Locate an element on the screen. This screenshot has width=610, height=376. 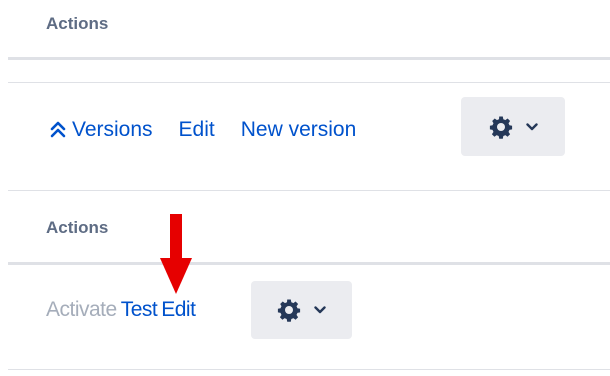
test-link: Test is located at coordinates (139, 310).